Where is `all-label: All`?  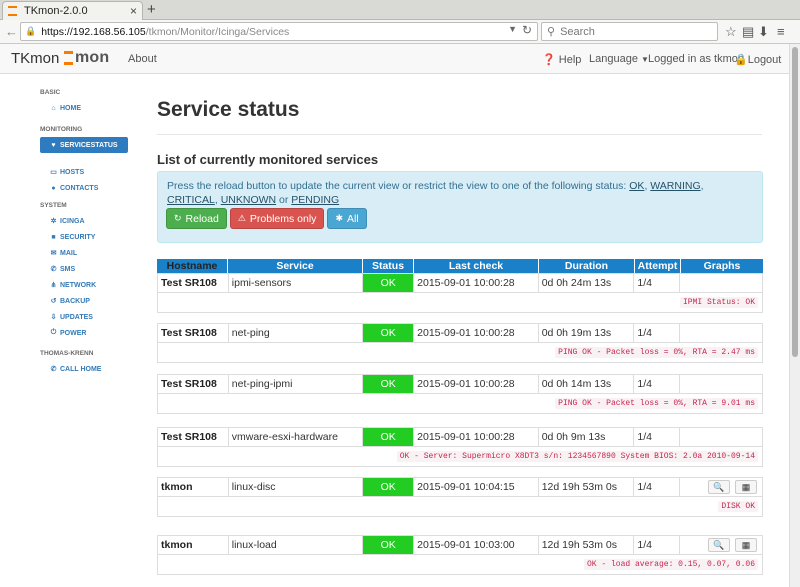
all-label: All is located at coordinates (352, 218).